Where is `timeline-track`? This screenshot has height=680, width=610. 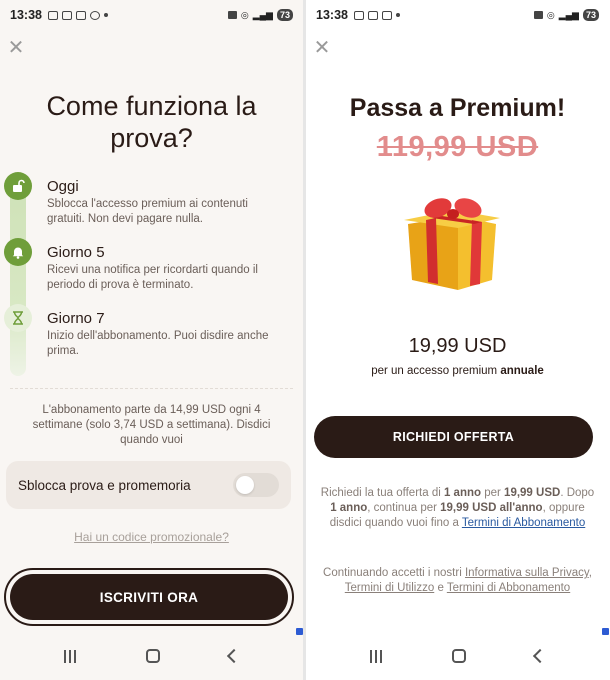
timeline-track is located at coordinates (18, 281).